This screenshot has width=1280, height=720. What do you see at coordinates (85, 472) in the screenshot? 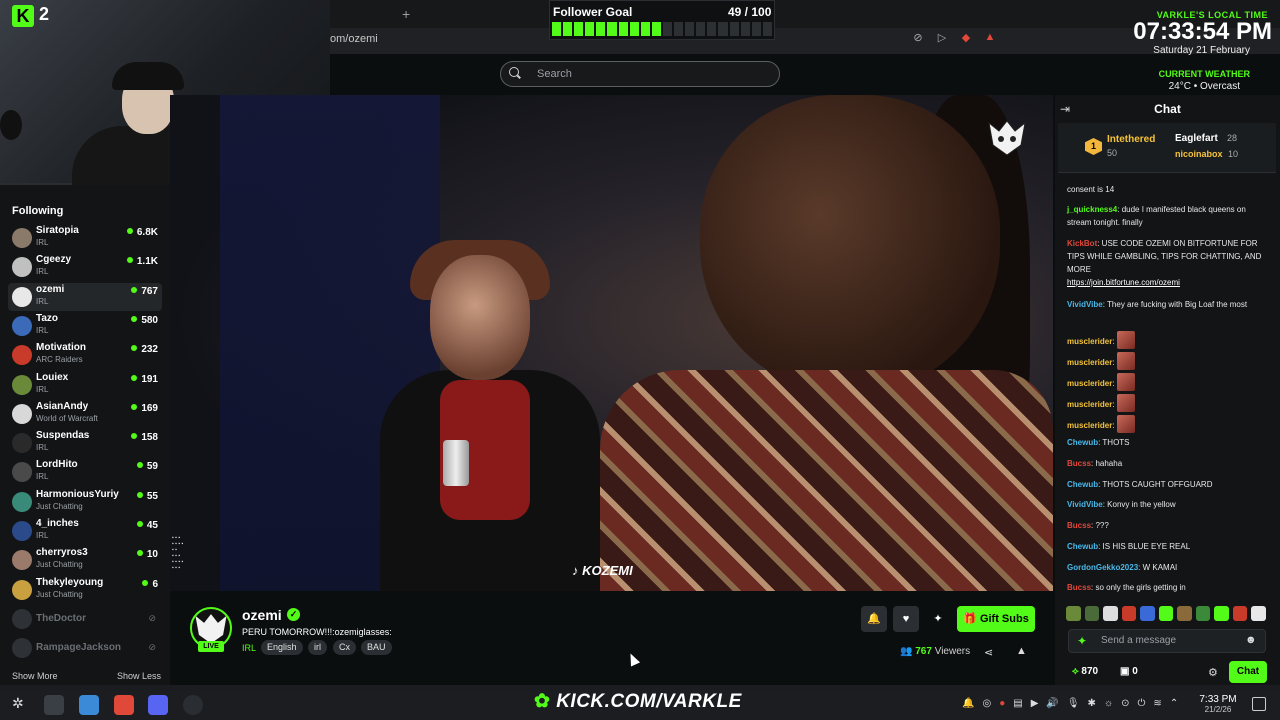
I see `sidebar-item-lordhito: LordHito IRL 59` at bounding box center [85, 472].